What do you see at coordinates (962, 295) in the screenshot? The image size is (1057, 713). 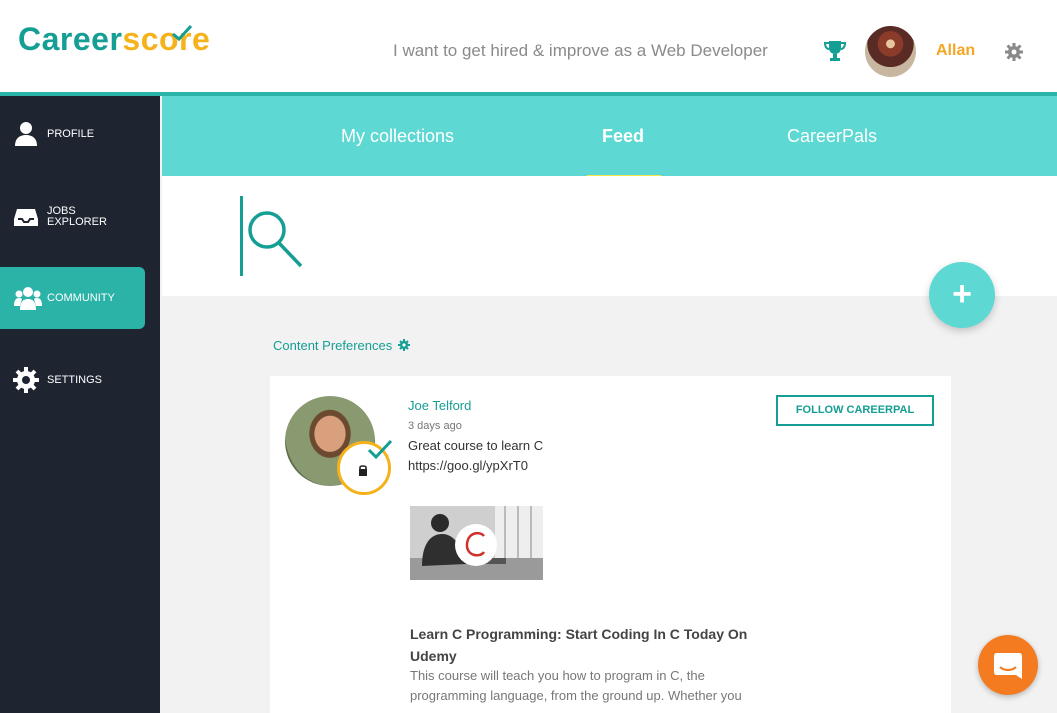 I see `add-post-button: +` at bounding box center [962, 295].